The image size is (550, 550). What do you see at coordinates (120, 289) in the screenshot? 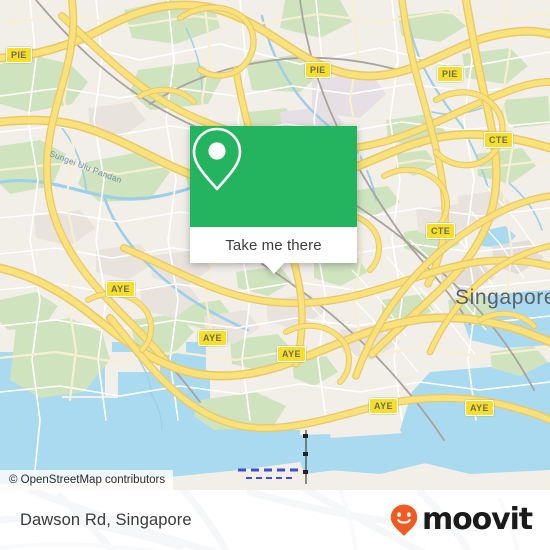
I see `highway-shield-aye-1: AYE` at bounding box center [120, 289].